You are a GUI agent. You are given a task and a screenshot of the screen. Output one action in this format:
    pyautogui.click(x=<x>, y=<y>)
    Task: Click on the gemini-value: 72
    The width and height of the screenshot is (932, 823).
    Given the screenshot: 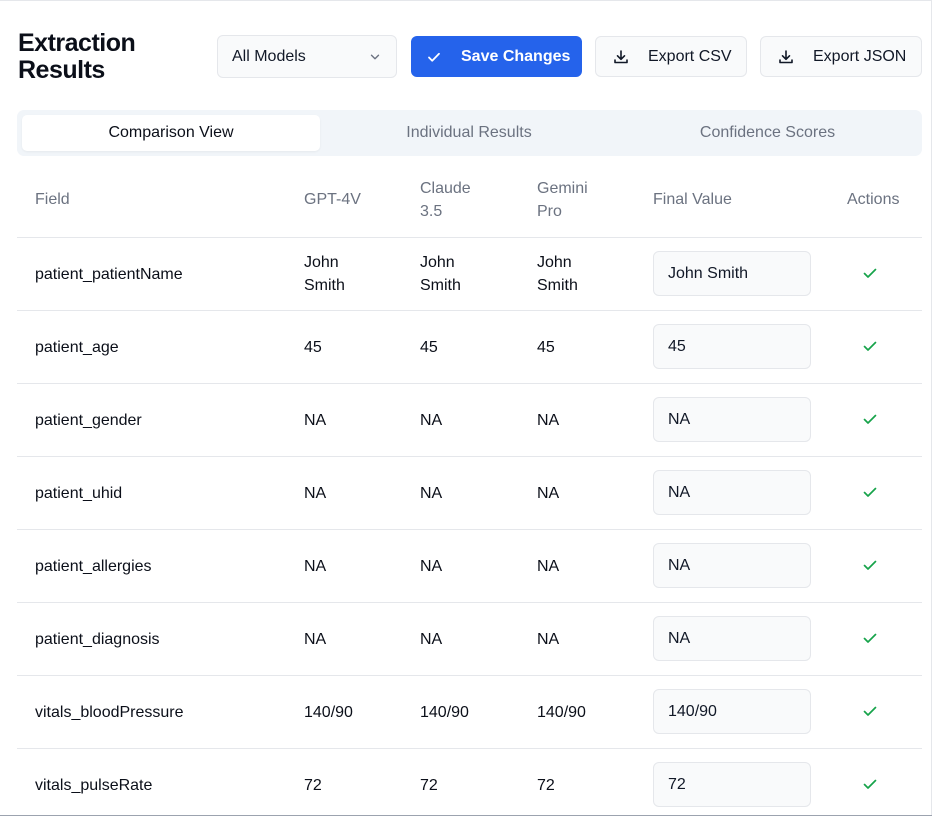 What is the action you would take?
    pyautogui.click(x=582, y=785)
    